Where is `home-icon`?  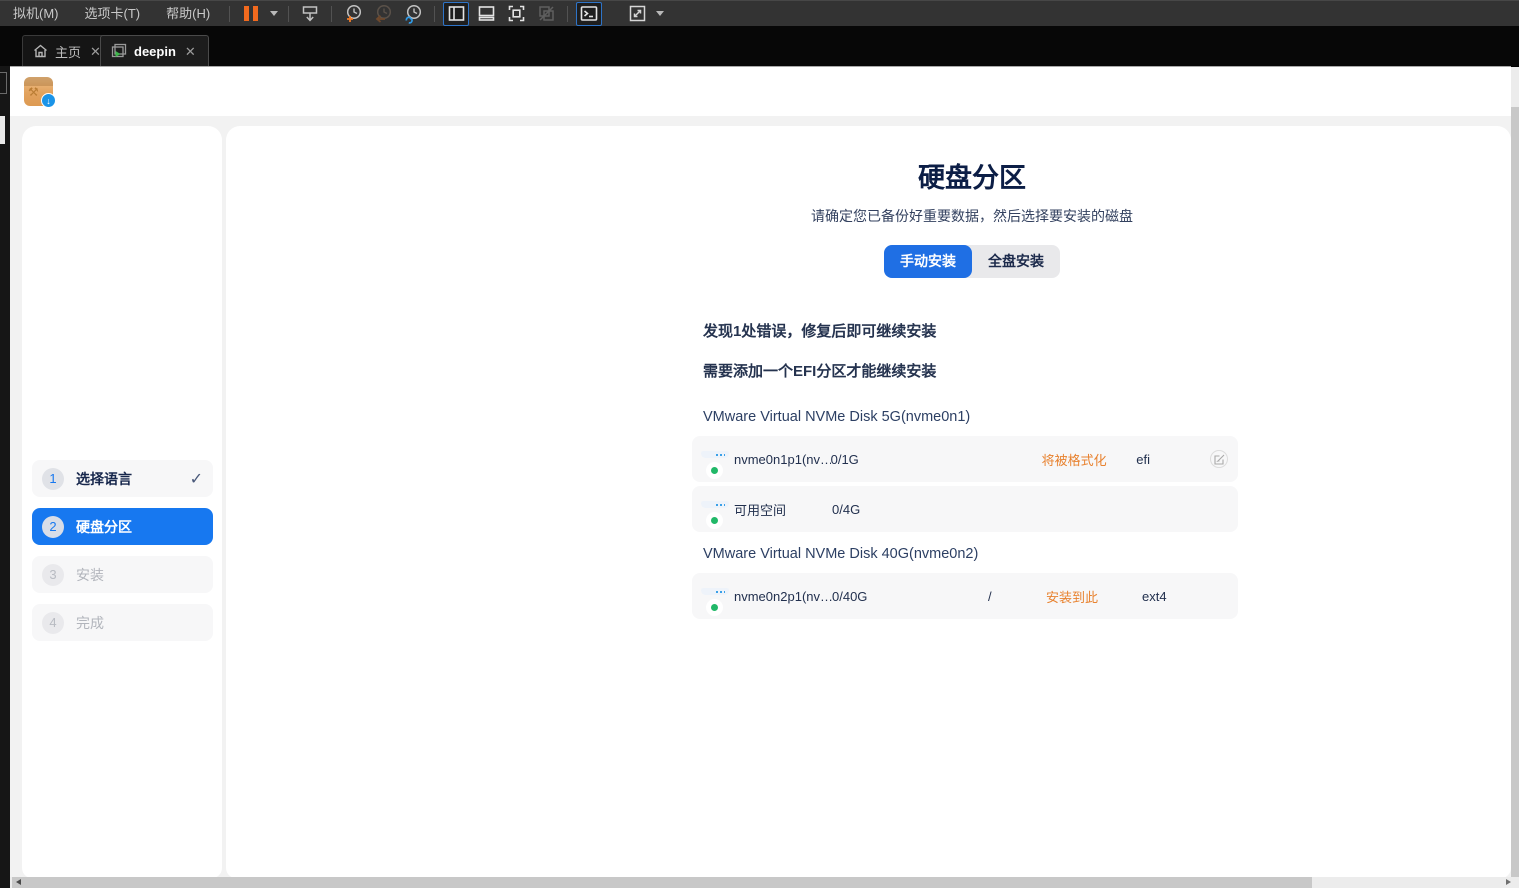
home-icon is located at coordinates (40, 51).